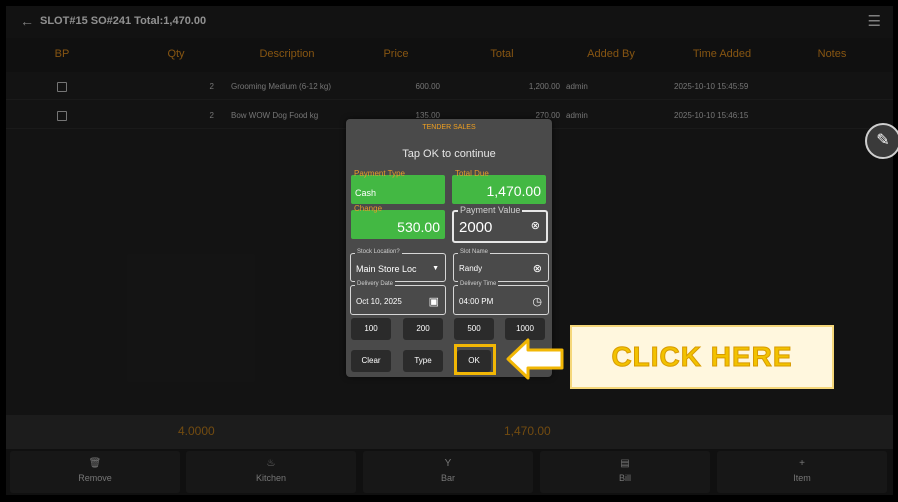 This screenshot has width=898, height=502. I want to click on payment-type-label: Payment Type, so click(379, 173).